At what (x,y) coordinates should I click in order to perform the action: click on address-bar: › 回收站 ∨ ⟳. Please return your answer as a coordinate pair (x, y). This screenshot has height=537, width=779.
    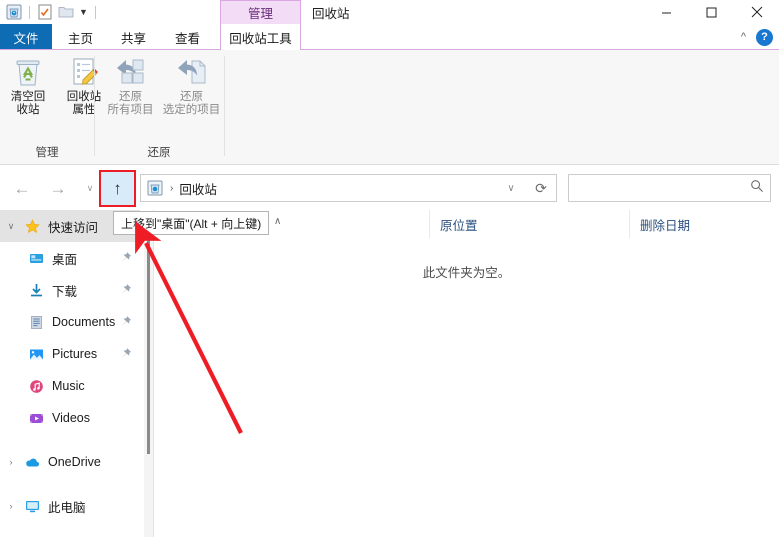
    Looking at the image, I should click on (348, 188).